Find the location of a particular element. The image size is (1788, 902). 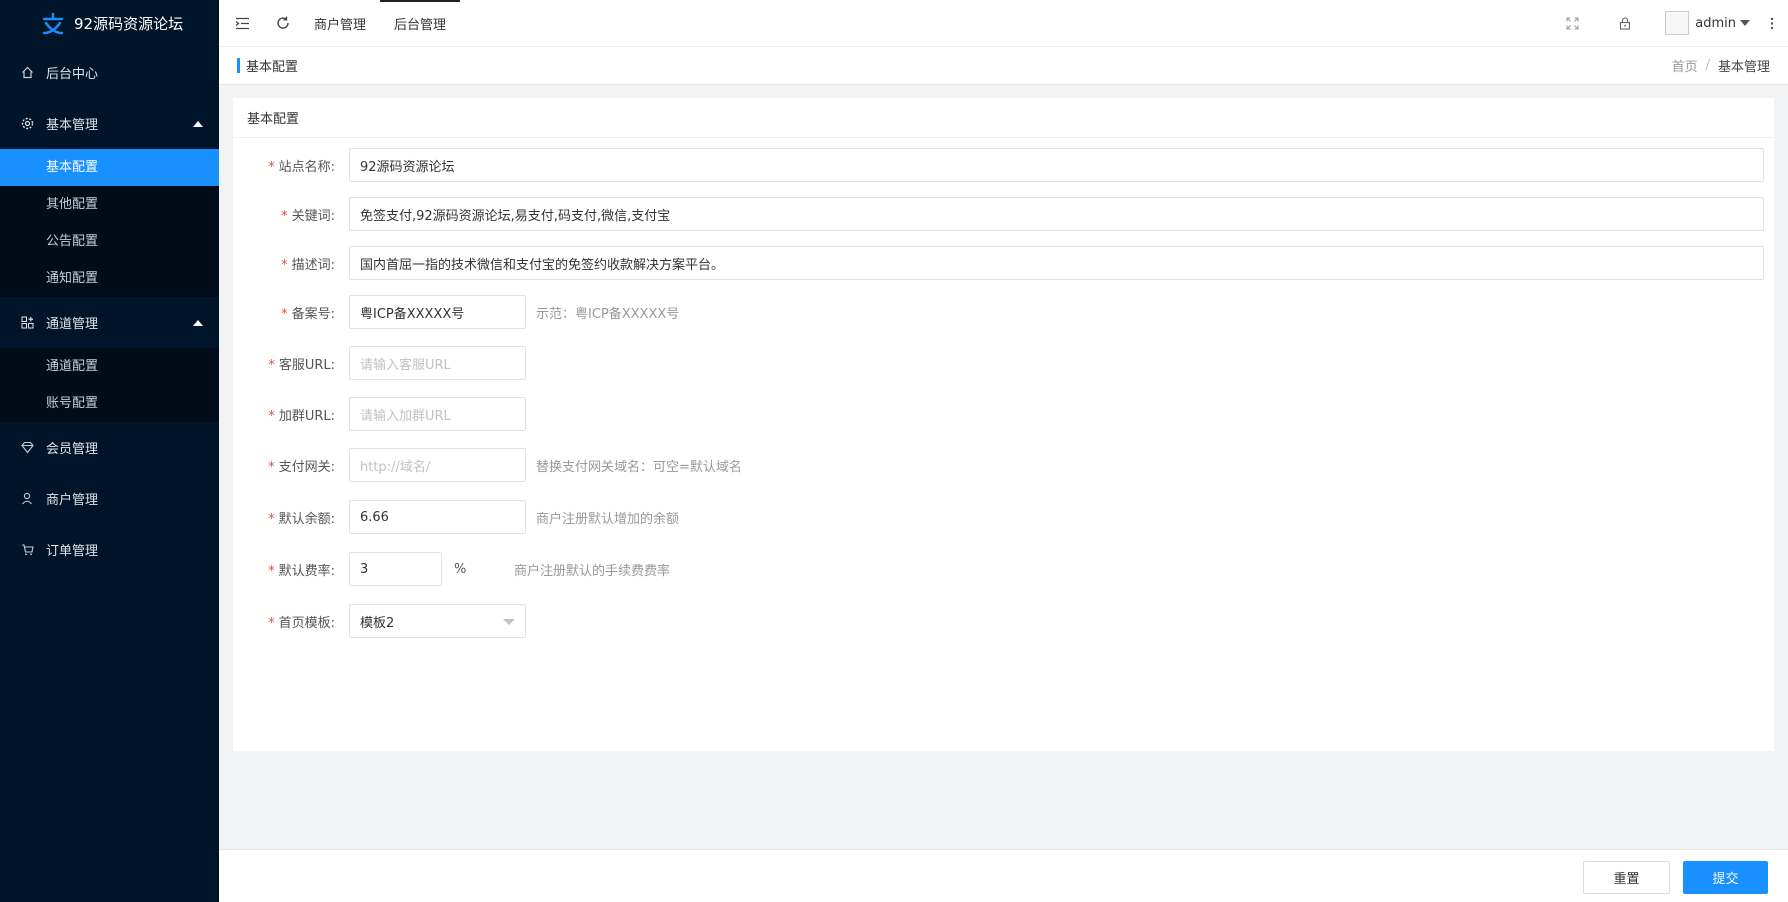

breadcrumb-bar: 基本配置 首页 / 基本管理 is located at coordinates (1003, 66).